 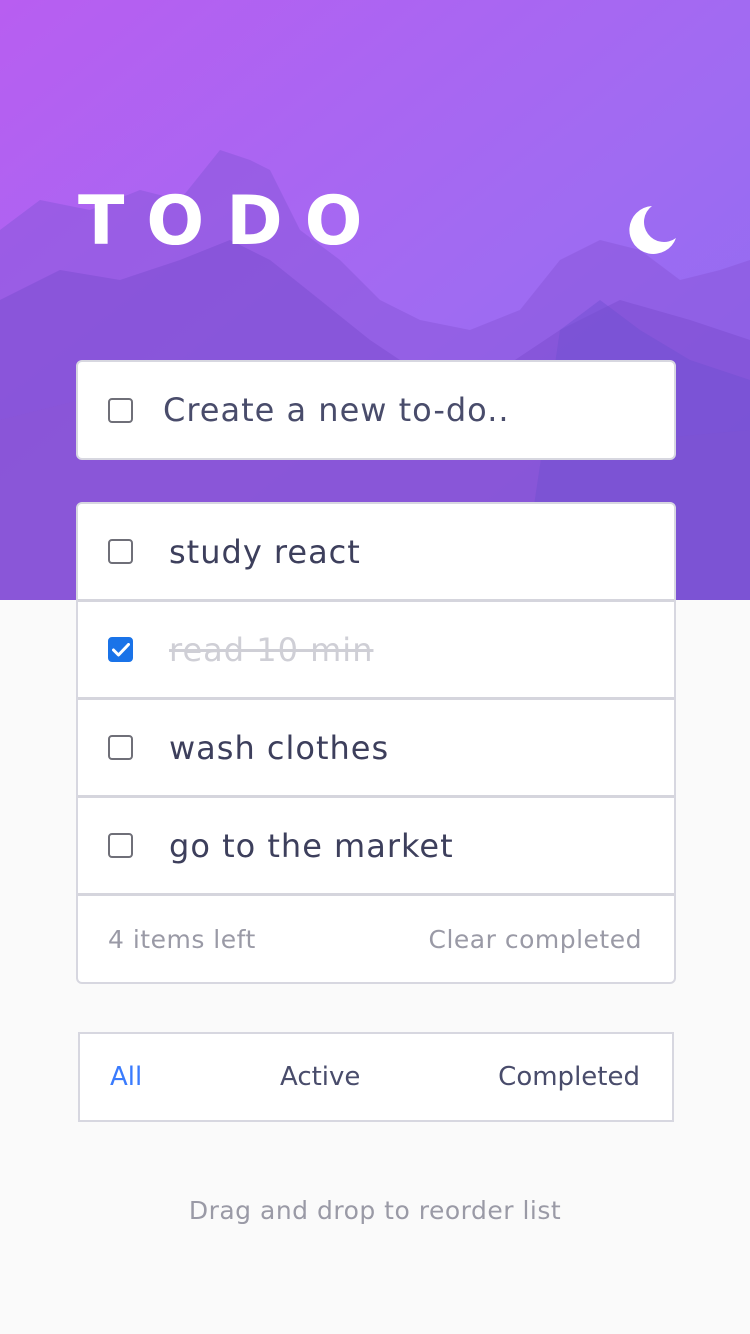 I want to click on todo-item-completed: read 10 min, so click(x=376, y=651).